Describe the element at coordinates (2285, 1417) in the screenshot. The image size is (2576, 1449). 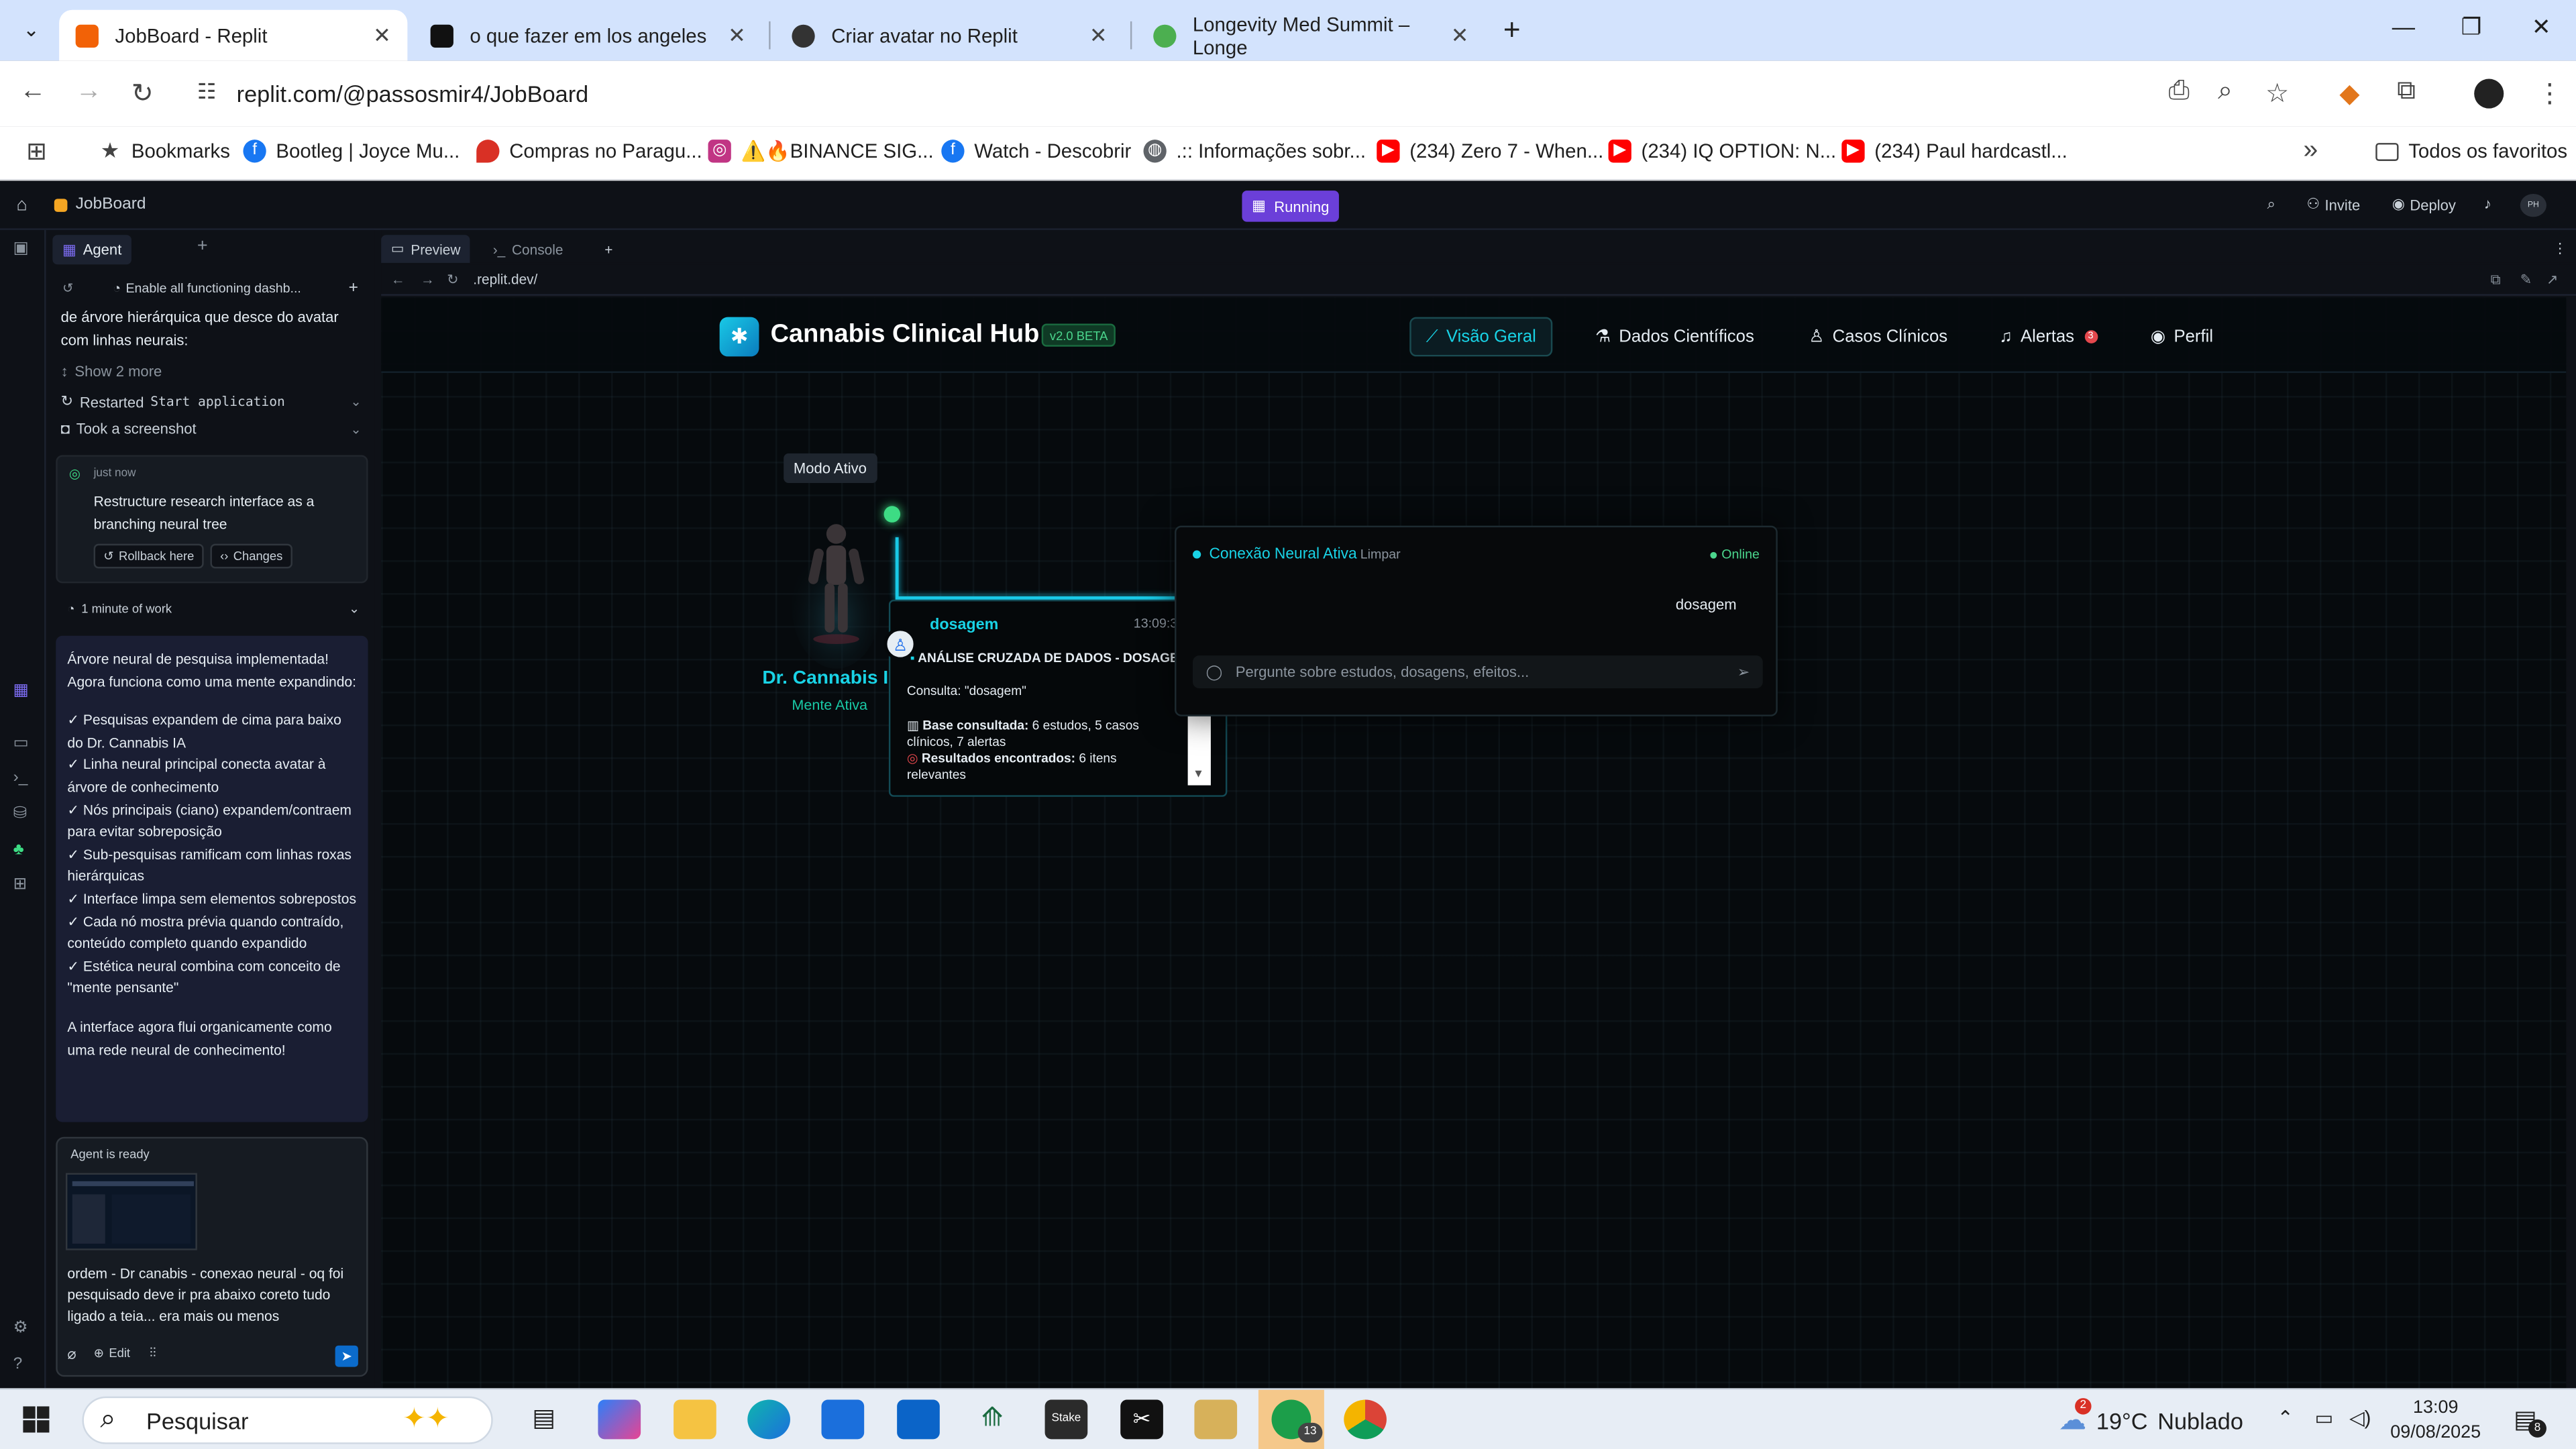
I see `tray-chevron-icon: ⌃` at that location.